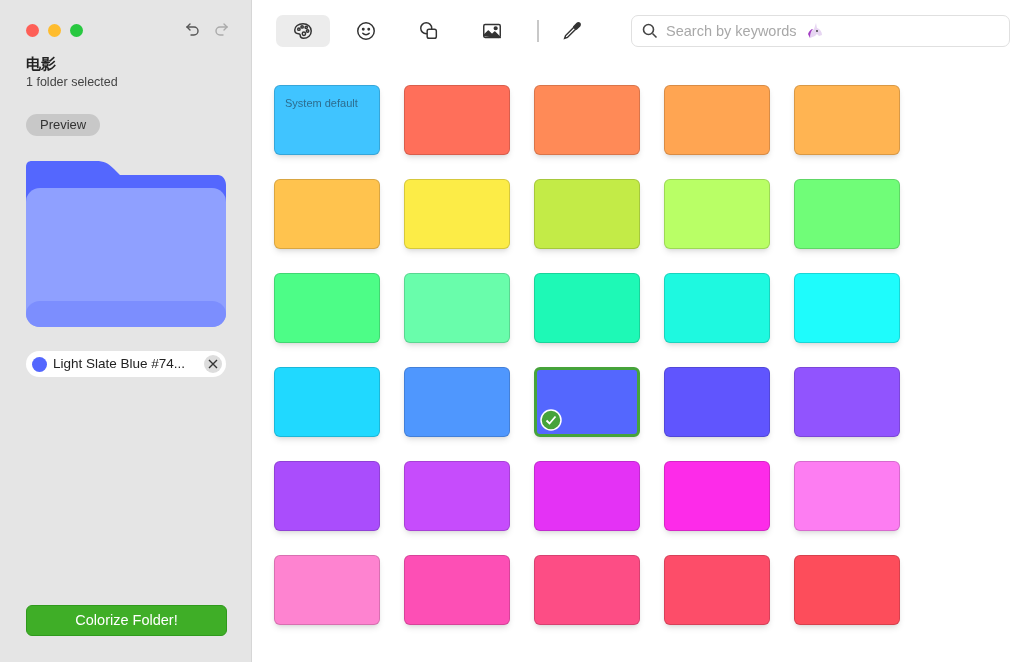 The height and width of the screenshot is (662, 1024). What do you see at coordinates (72, 82) in the screenshot?
I see `selection-count: 1 folder selected` at bounding box center [72, 82].